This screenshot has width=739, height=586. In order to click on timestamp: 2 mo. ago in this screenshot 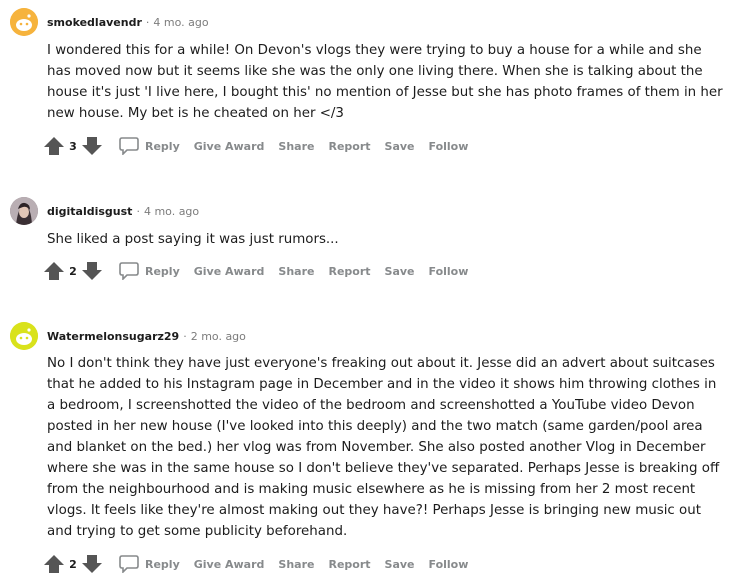, I will do `click(218, 336)`.